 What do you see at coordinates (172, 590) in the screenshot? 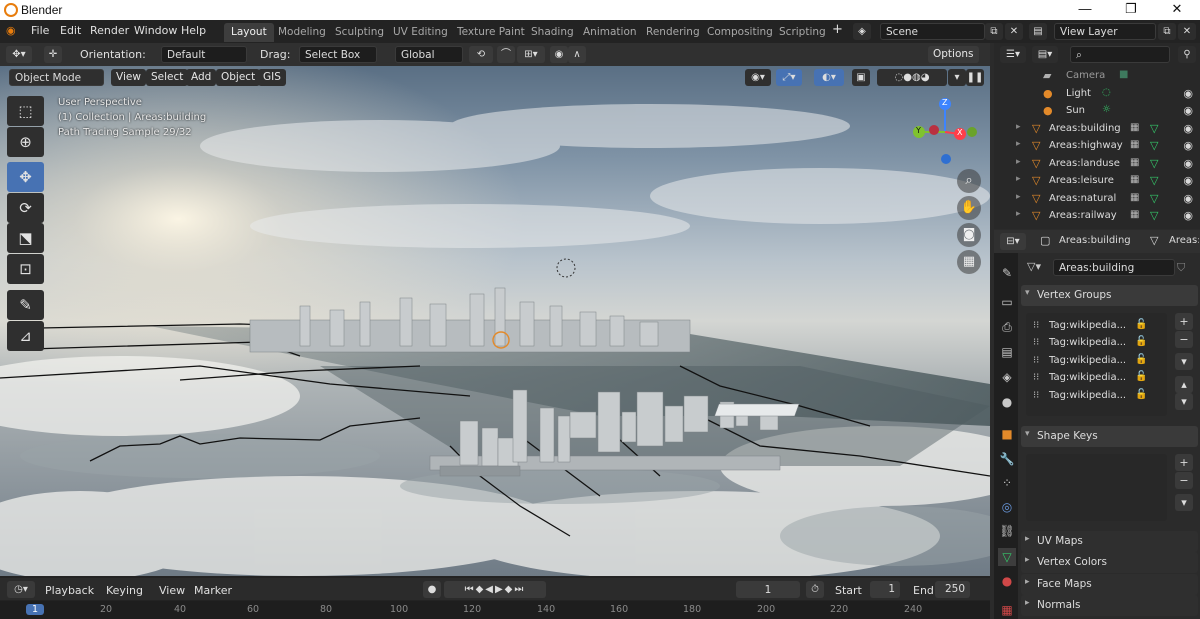
I see `timeline-view-menu: View` at bounding box center [172, 590].